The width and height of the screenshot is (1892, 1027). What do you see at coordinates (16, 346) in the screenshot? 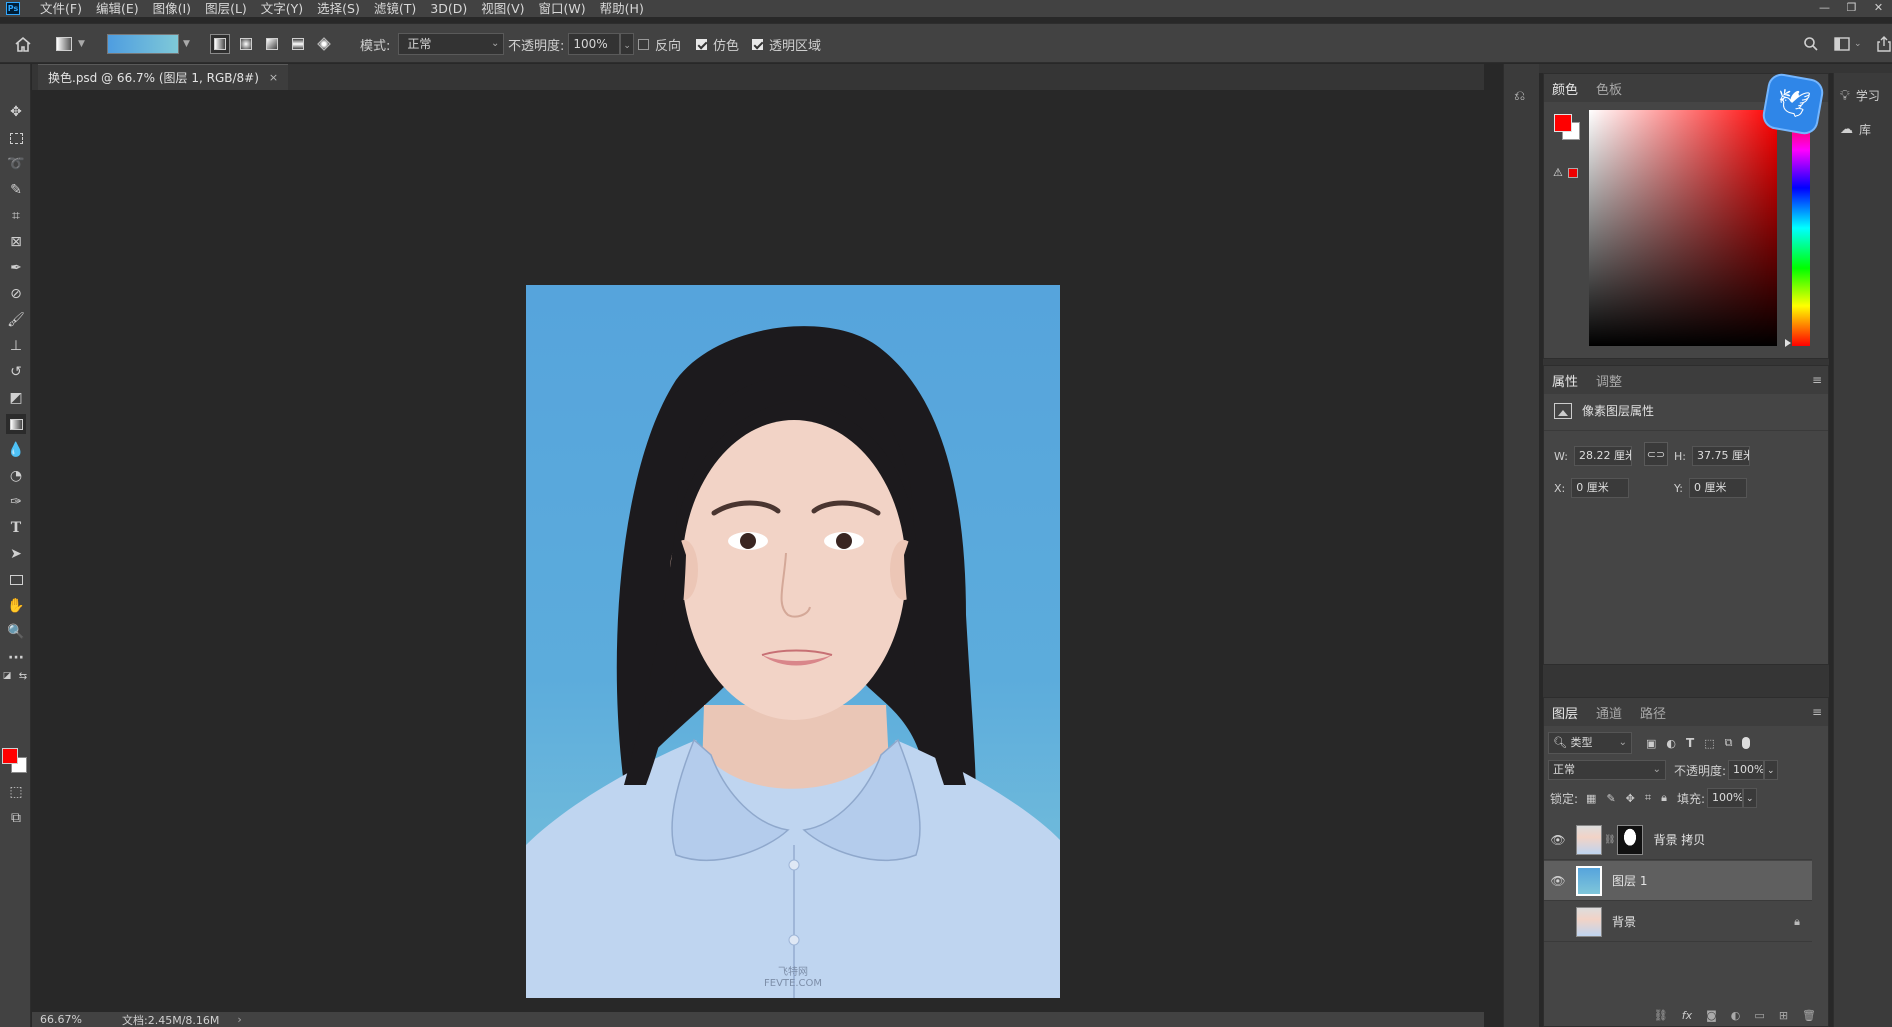
I see `clone-stamp-tool-icon: ⊥` at bounding box center [16, 346].